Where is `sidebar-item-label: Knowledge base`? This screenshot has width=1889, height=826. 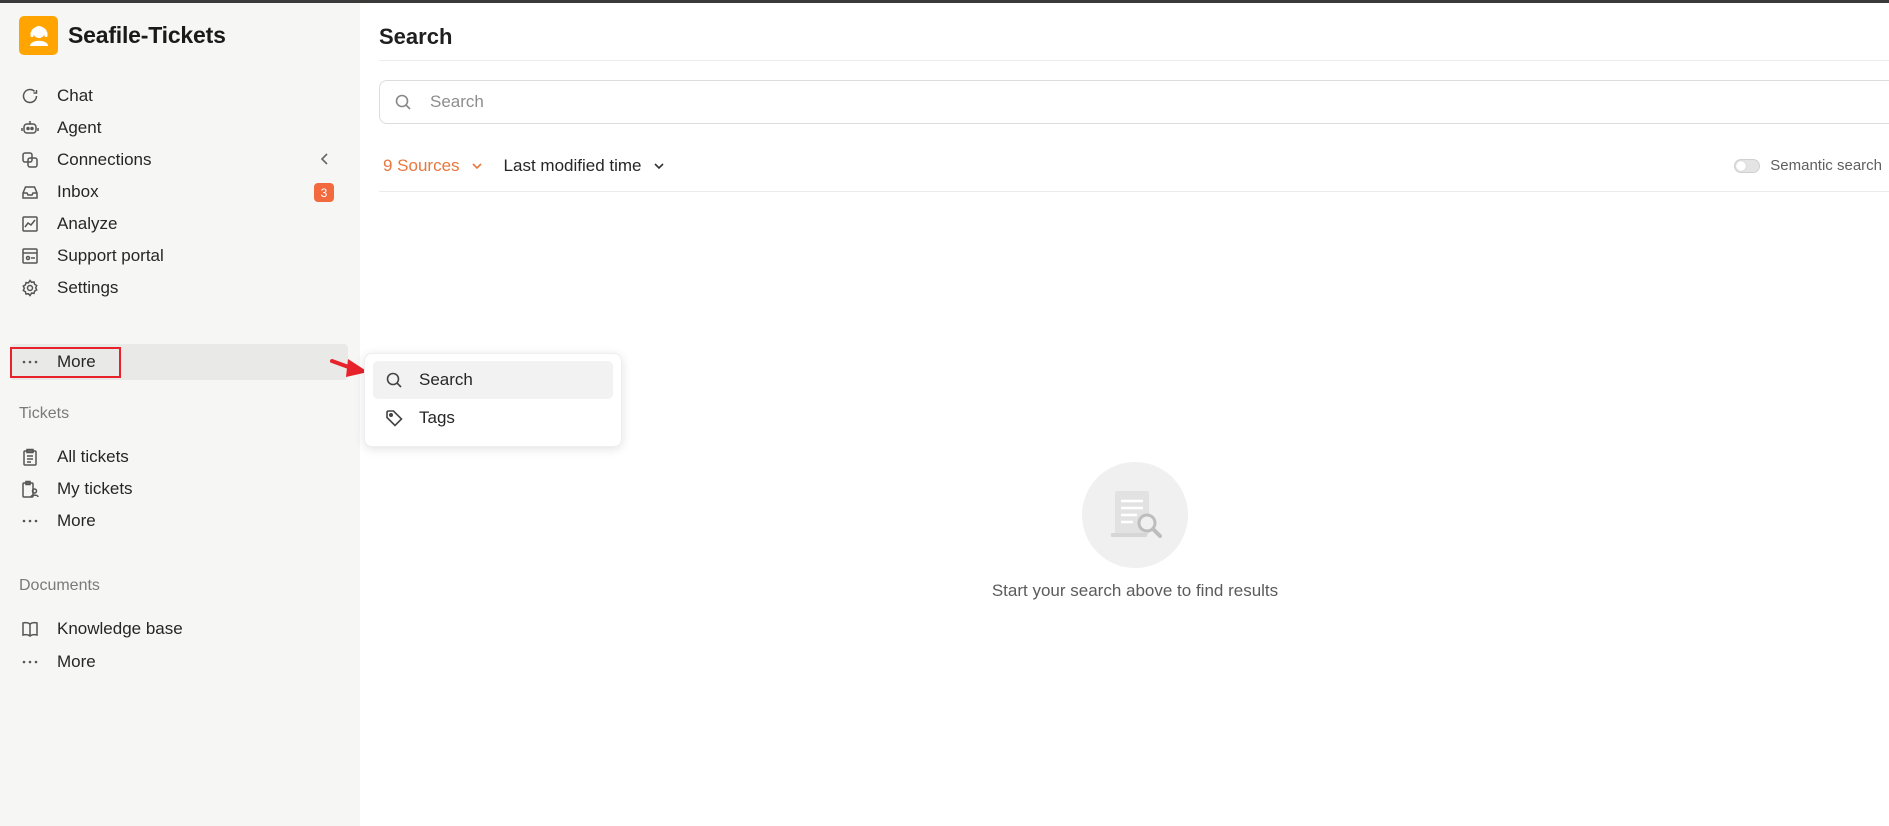 sidebar-item-label: Knowledge base is located at coordinates (120, 628).